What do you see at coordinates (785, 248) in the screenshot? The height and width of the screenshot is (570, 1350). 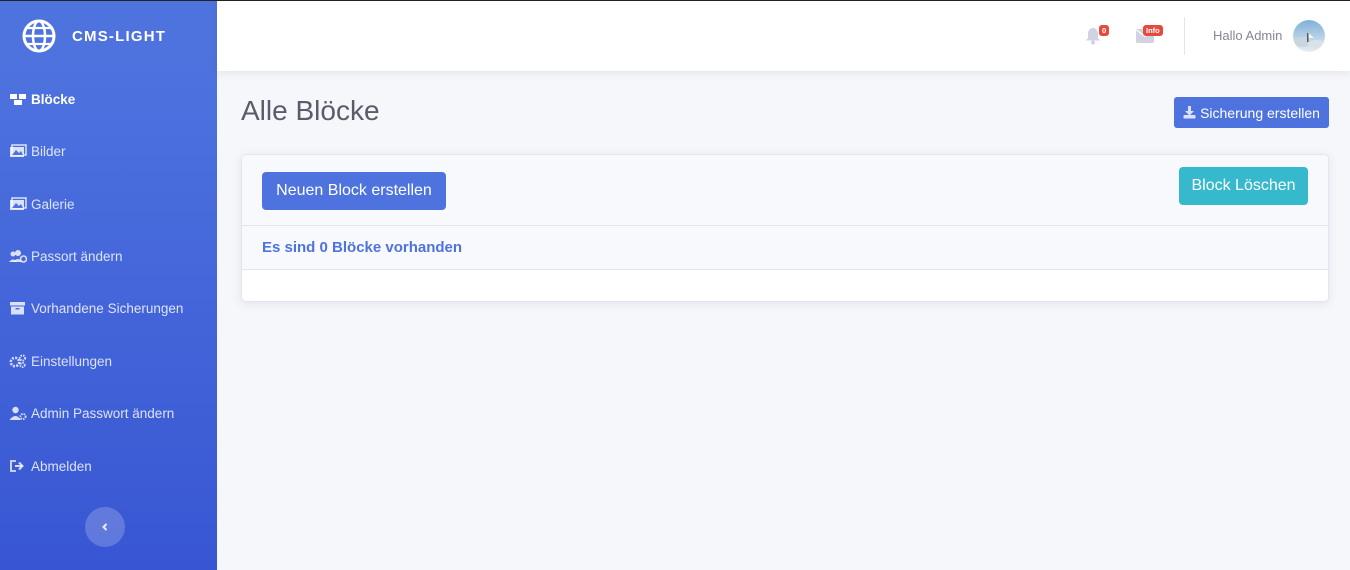 I see `block-count-row: Es sind 0 Blöcke vorhanden` at bounding box center [785, 248].